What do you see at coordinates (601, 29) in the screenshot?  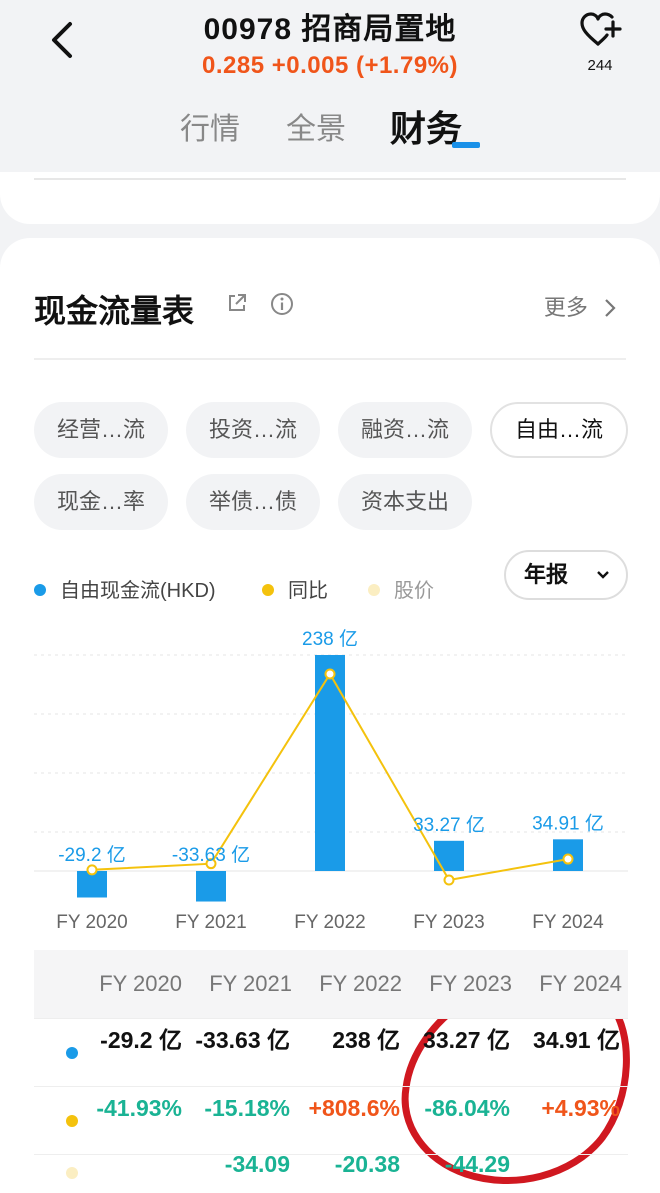 I see `heart-plus-icon` at bounding box center [601, 29].